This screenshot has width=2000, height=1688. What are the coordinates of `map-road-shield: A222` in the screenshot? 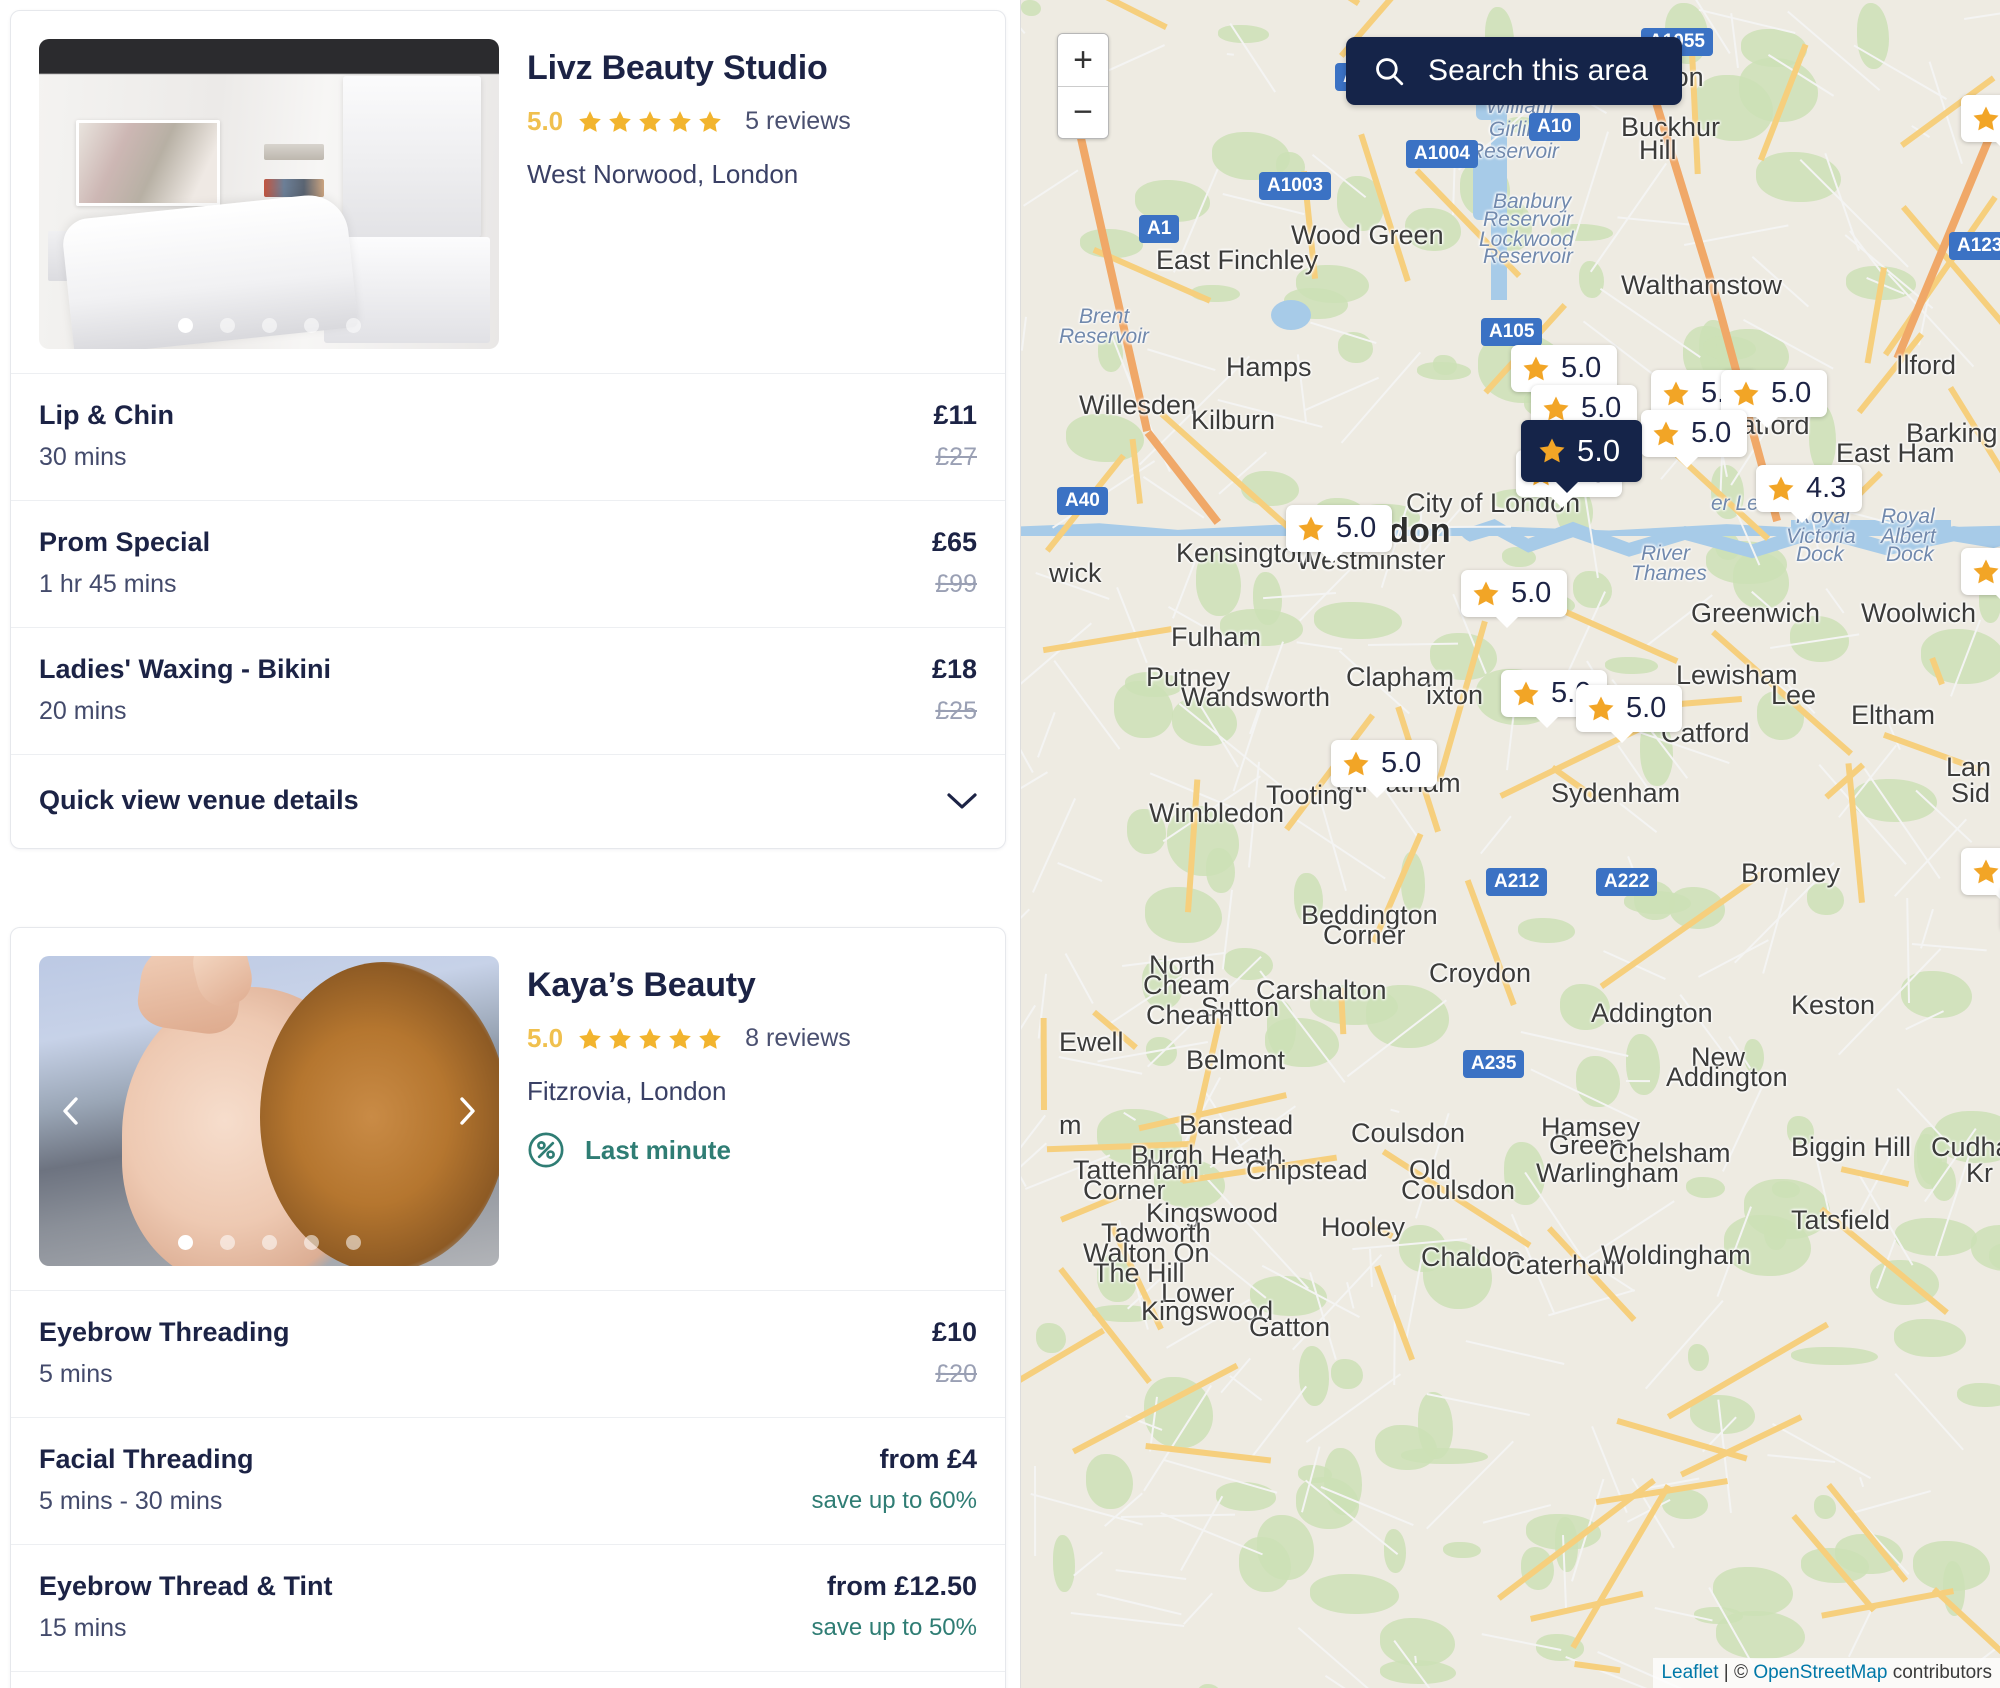 It's located at (1627, 882).